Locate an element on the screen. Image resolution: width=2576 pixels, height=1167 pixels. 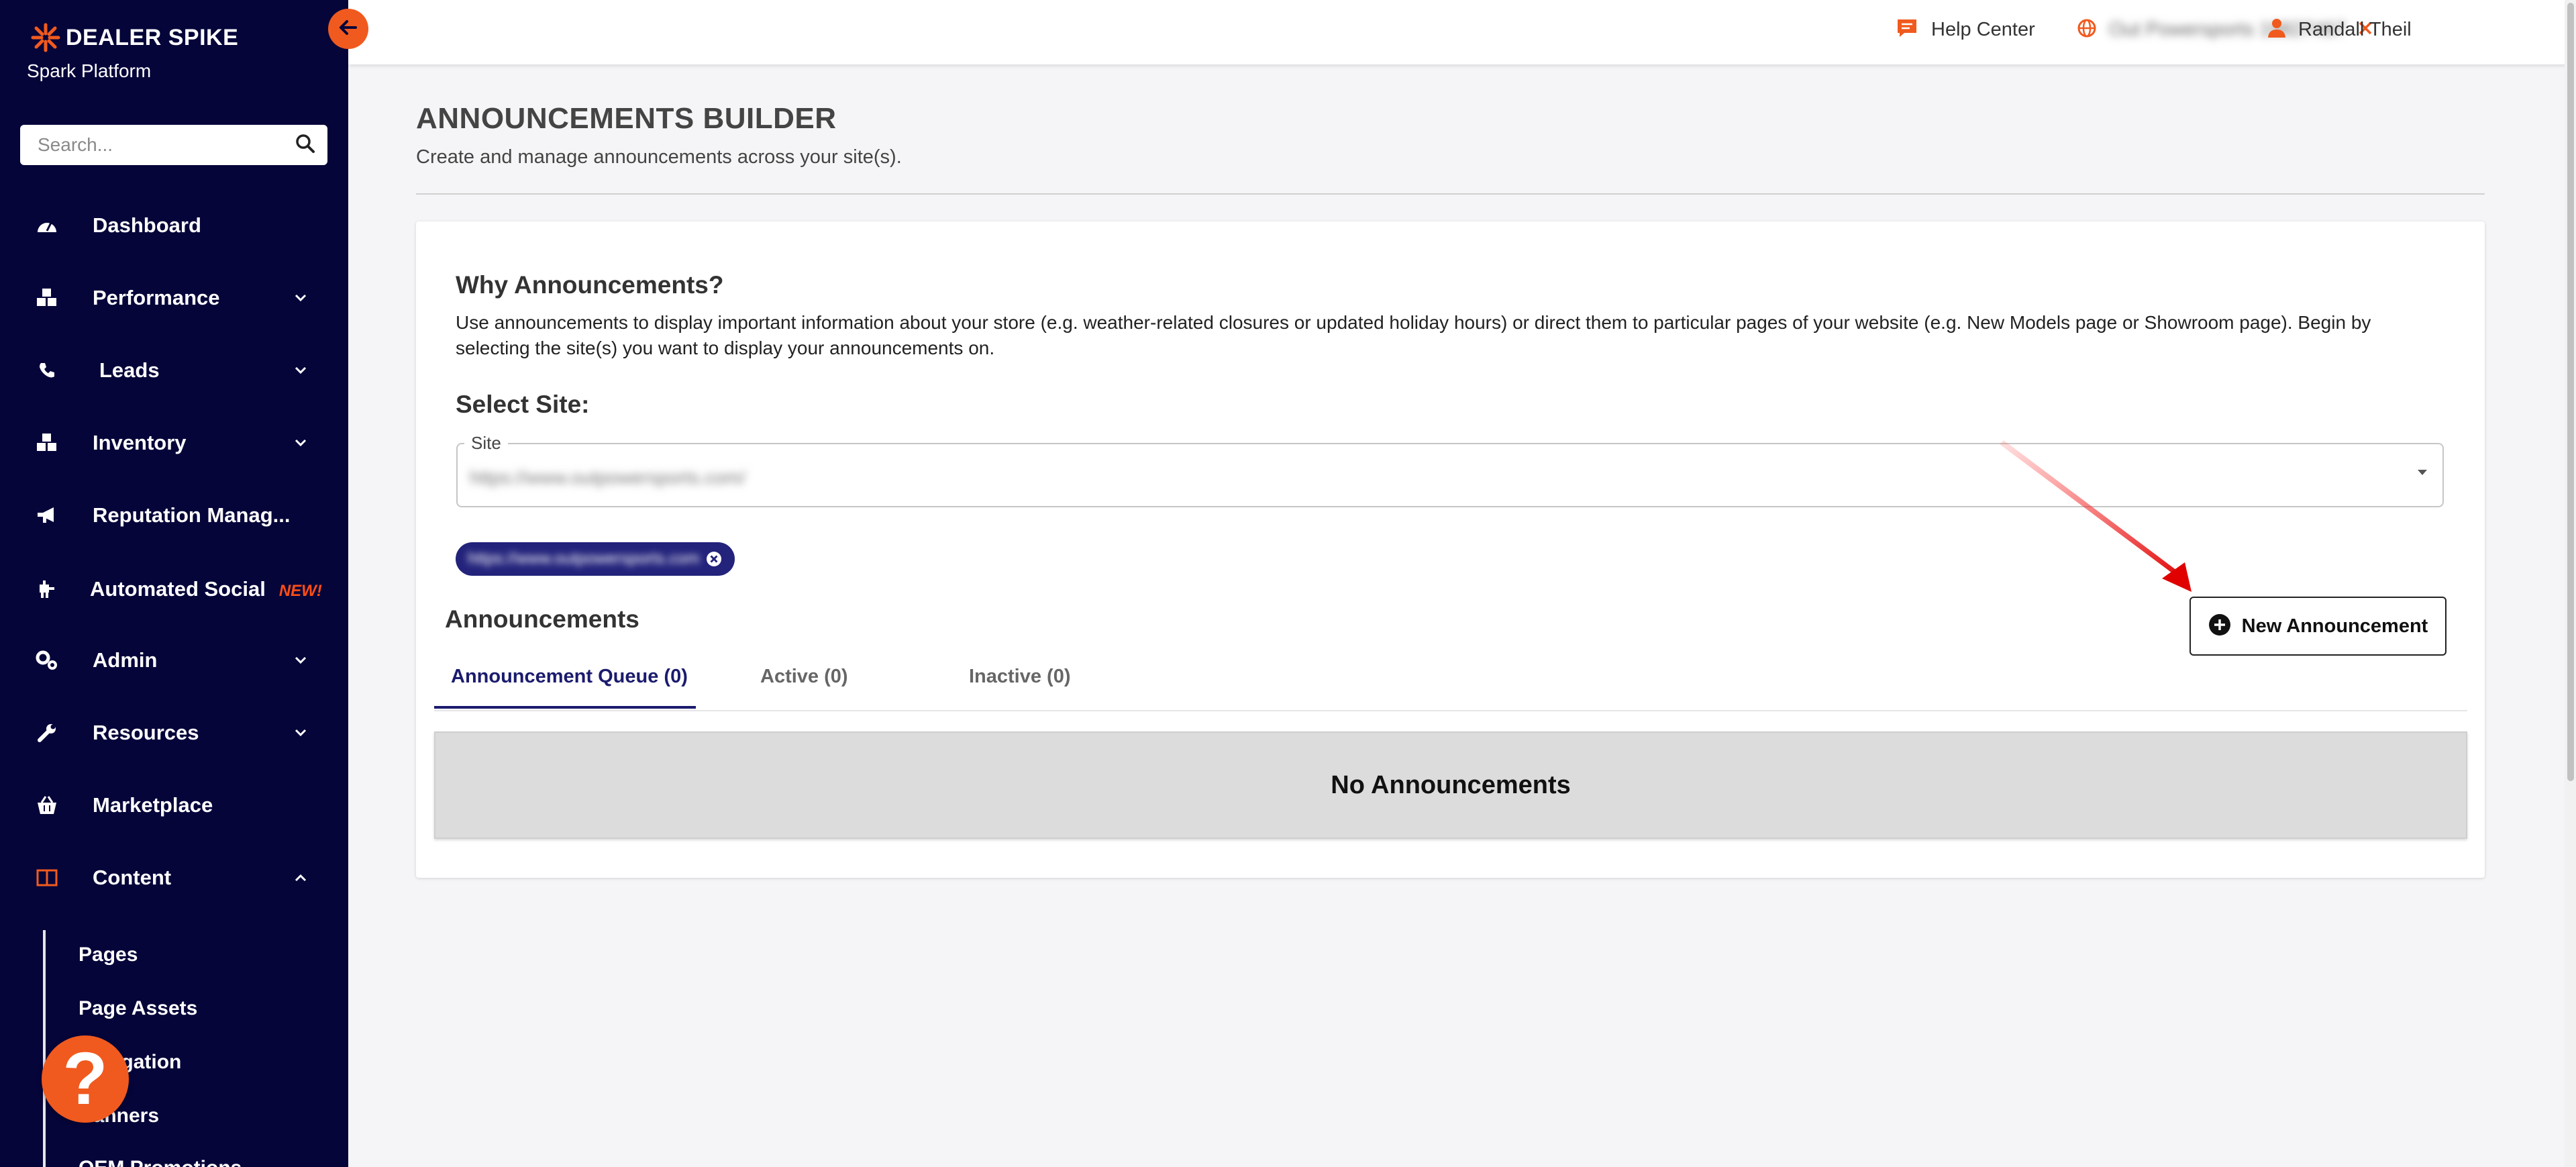
help-fab-button: ? is located at coordinates (85, 1079).